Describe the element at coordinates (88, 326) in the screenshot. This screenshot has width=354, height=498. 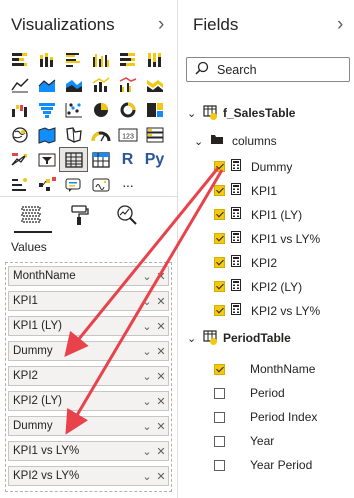
I see `values-well-item: KPI1 (LY) ⌄ ✕` at that location.